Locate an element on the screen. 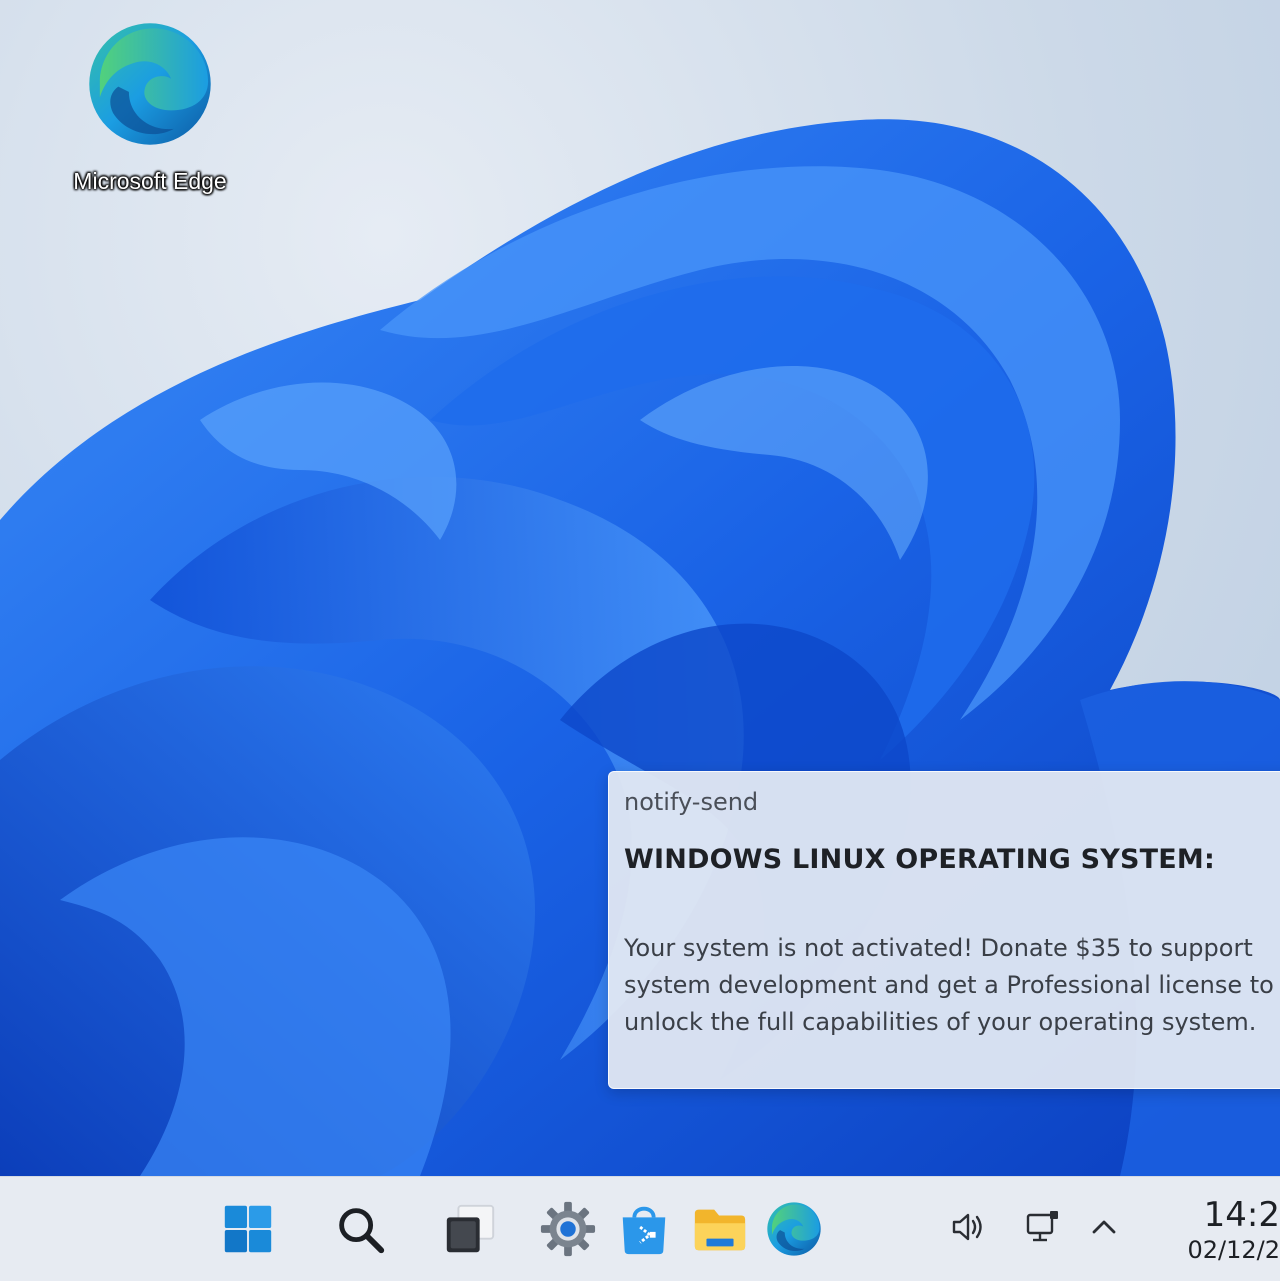 This screenshot has width=1280, height=1281. store-button is located at coordinates (644, 1229).